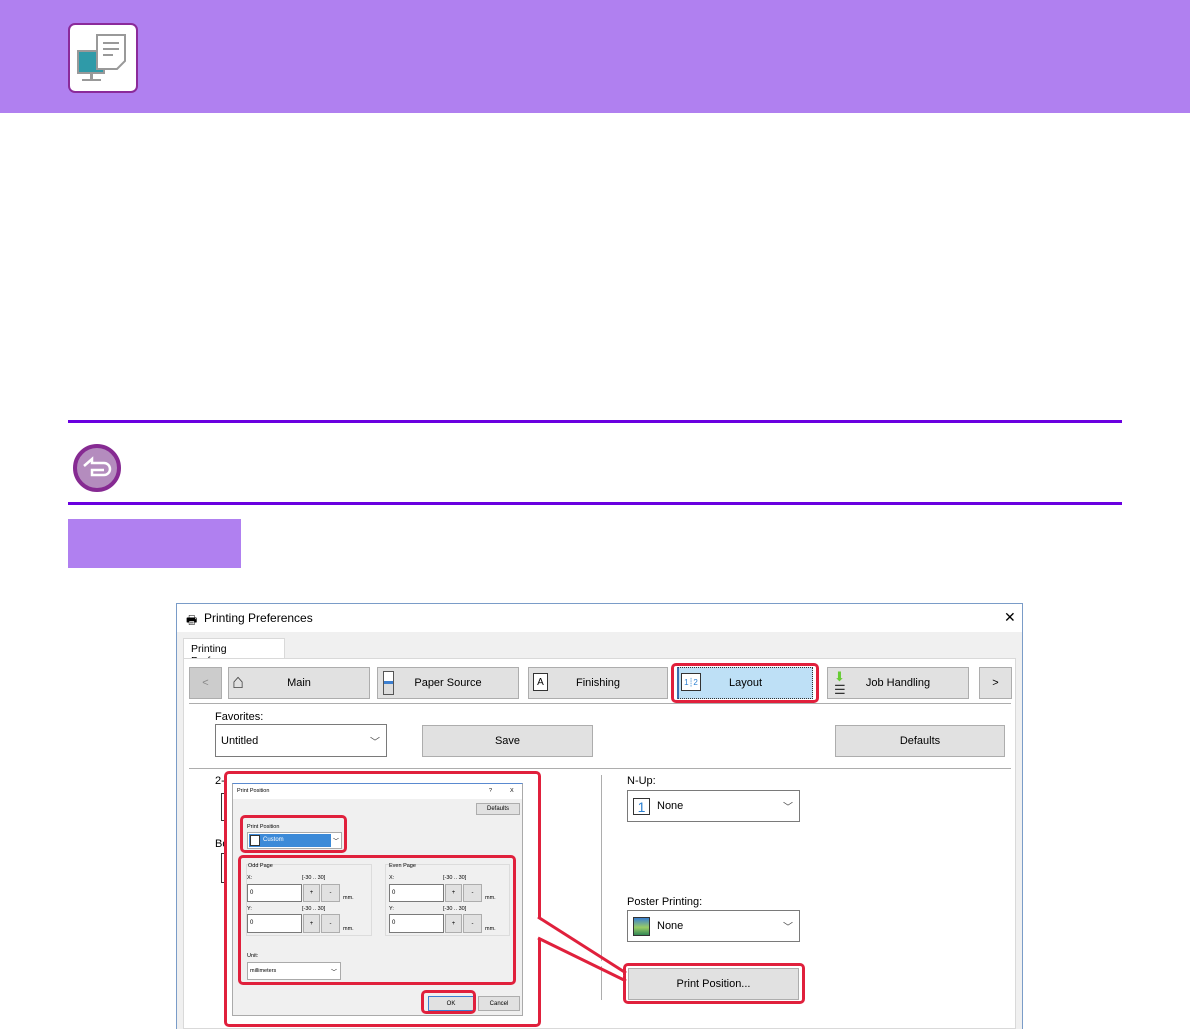 The height and width of the screenshot is (1029, 1190). I want to click on callout-lines, so click(582, 949).